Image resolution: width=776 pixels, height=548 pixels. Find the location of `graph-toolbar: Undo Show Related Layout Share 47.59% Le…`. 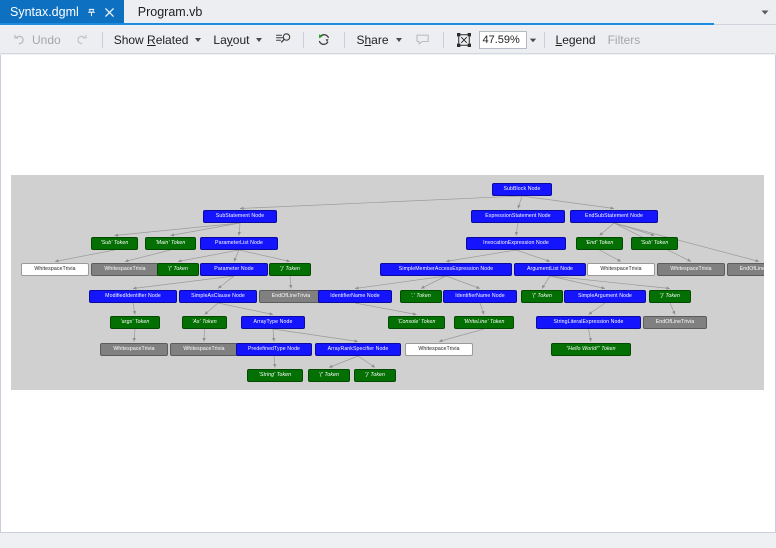

graph-toolbar: Undo Show Related Layout Share 47.59% Le… is located at coordinates (388, 40).